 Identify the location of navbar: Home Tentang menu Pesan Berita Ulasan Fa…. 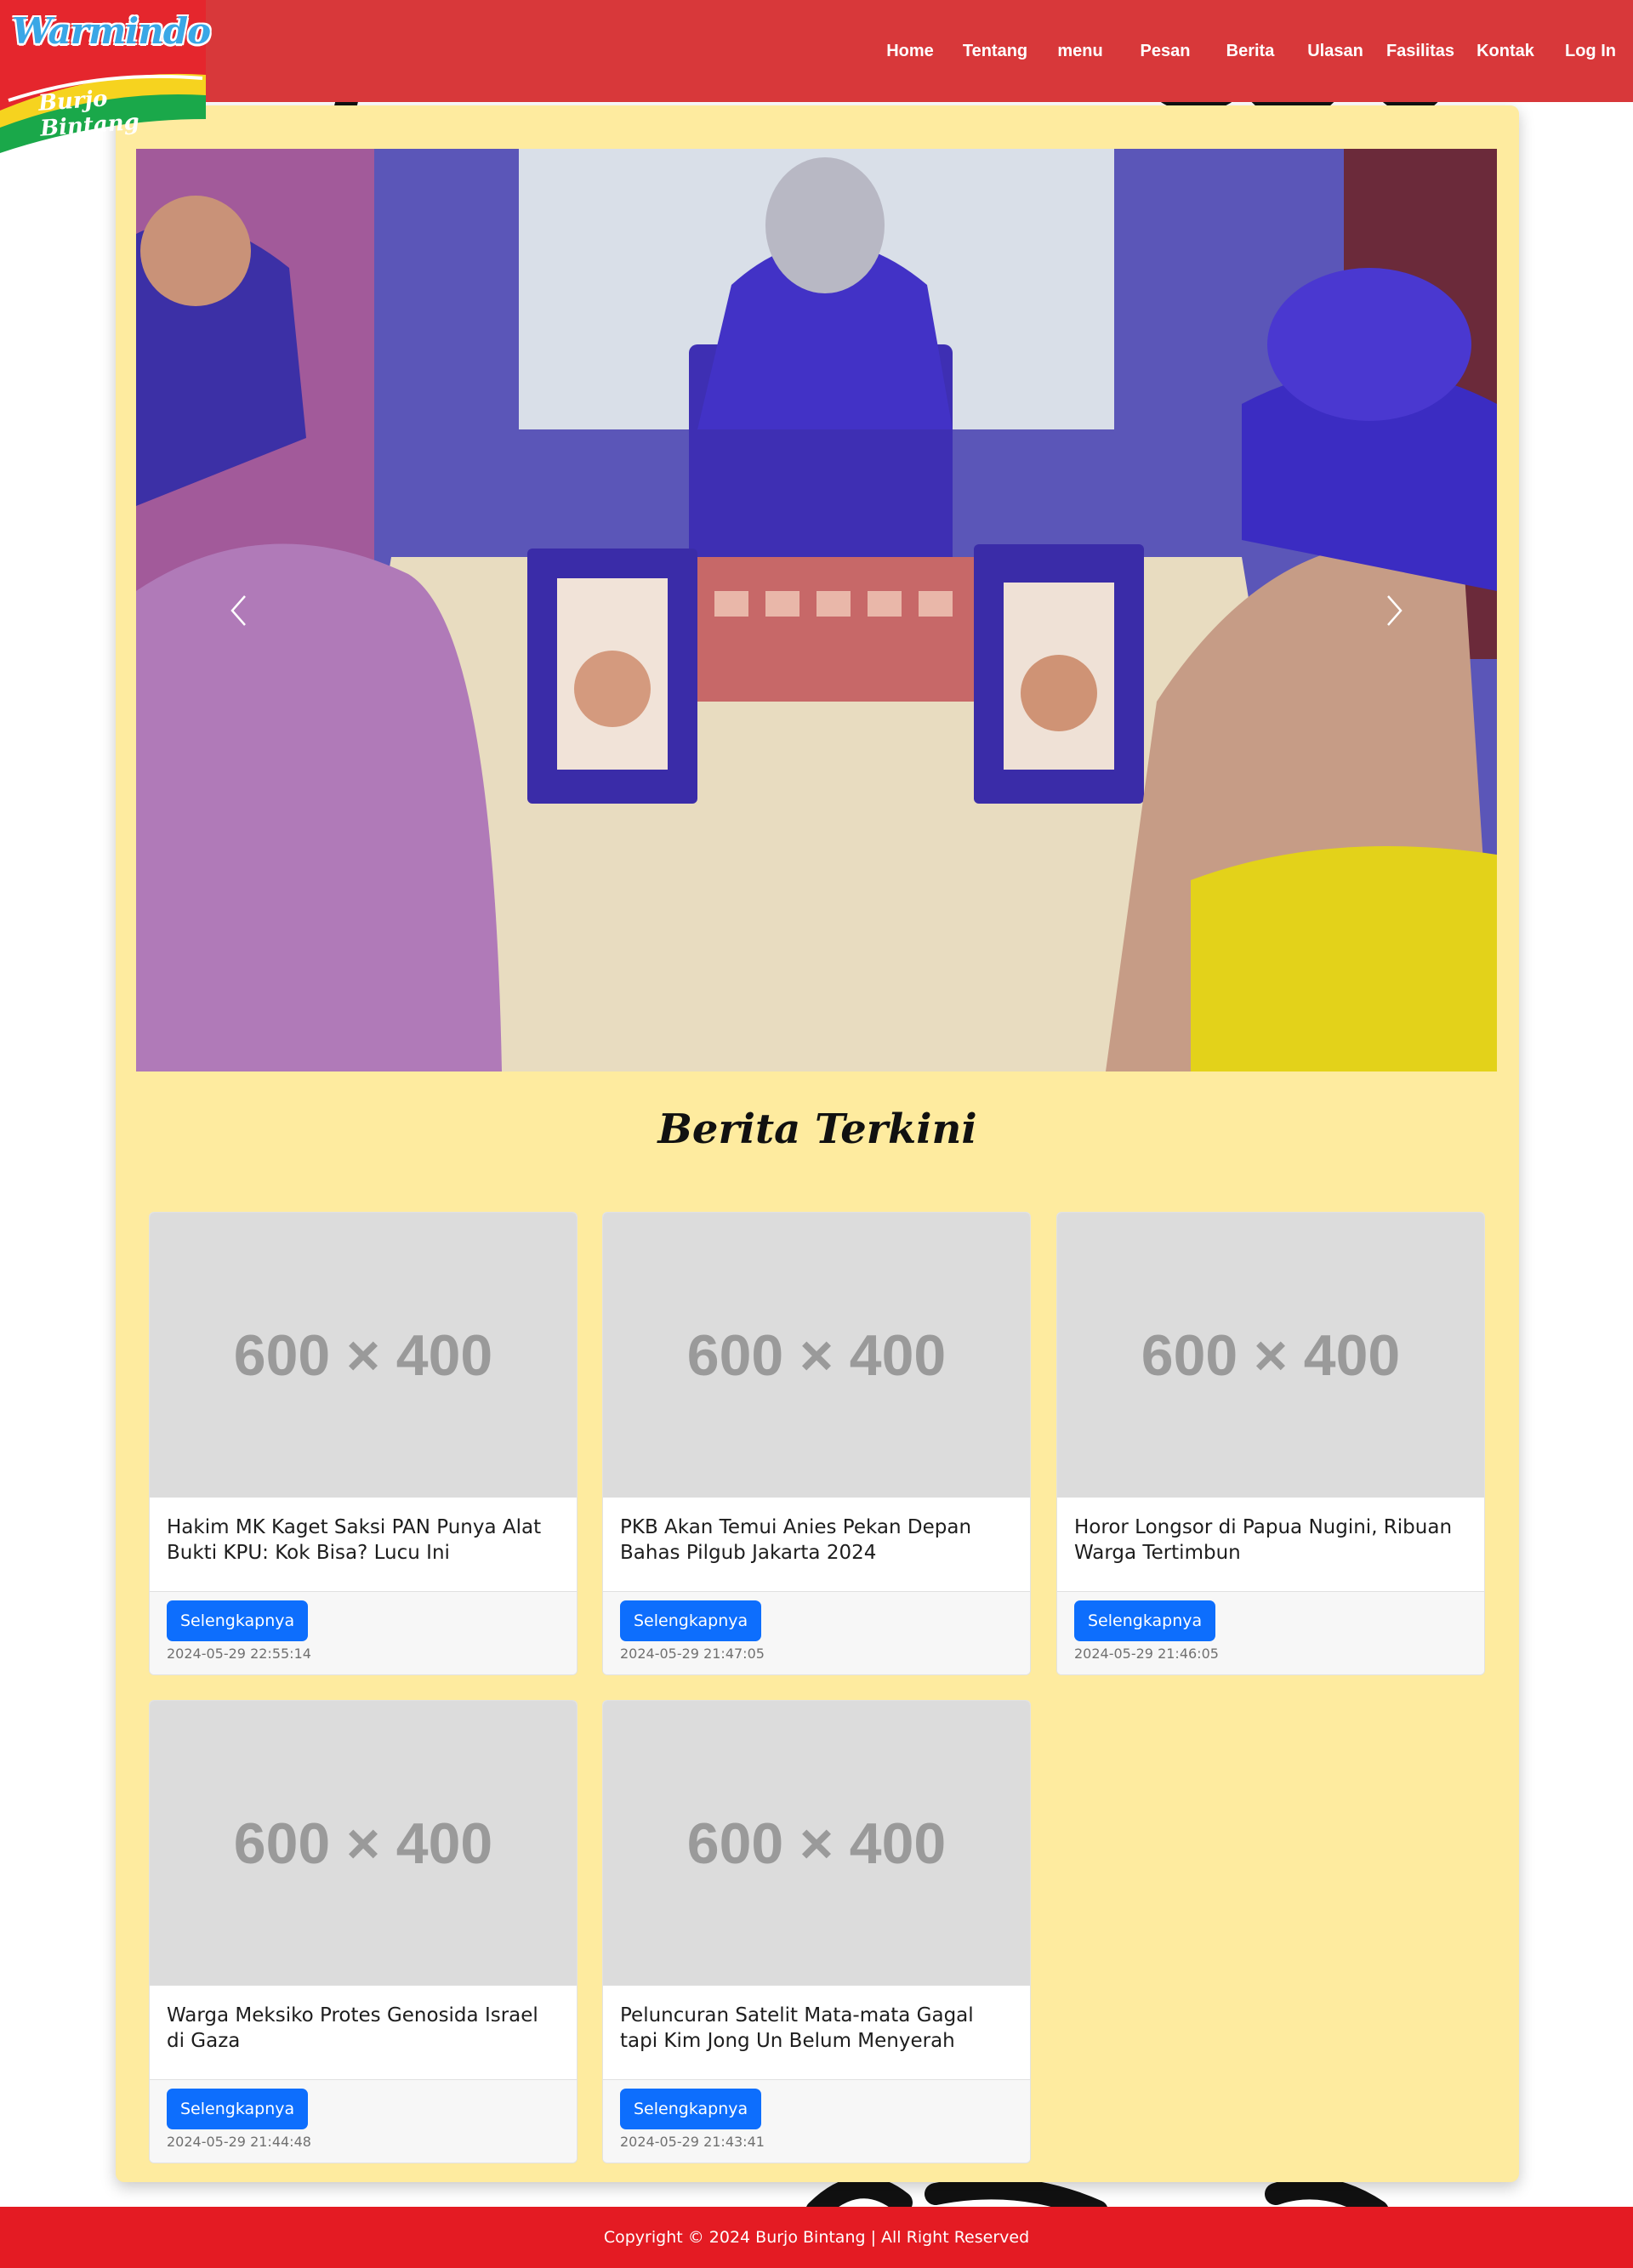
(816, 51).